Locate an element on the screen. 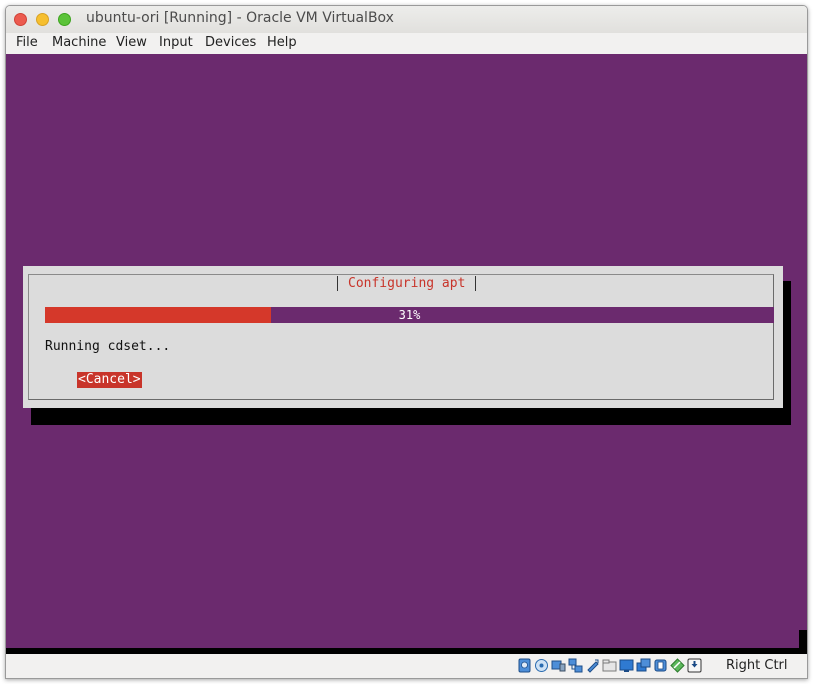 The width and height of the screenshot is (816, 684). status-bar: Right Ctrl is located at coordinates (406, 666).